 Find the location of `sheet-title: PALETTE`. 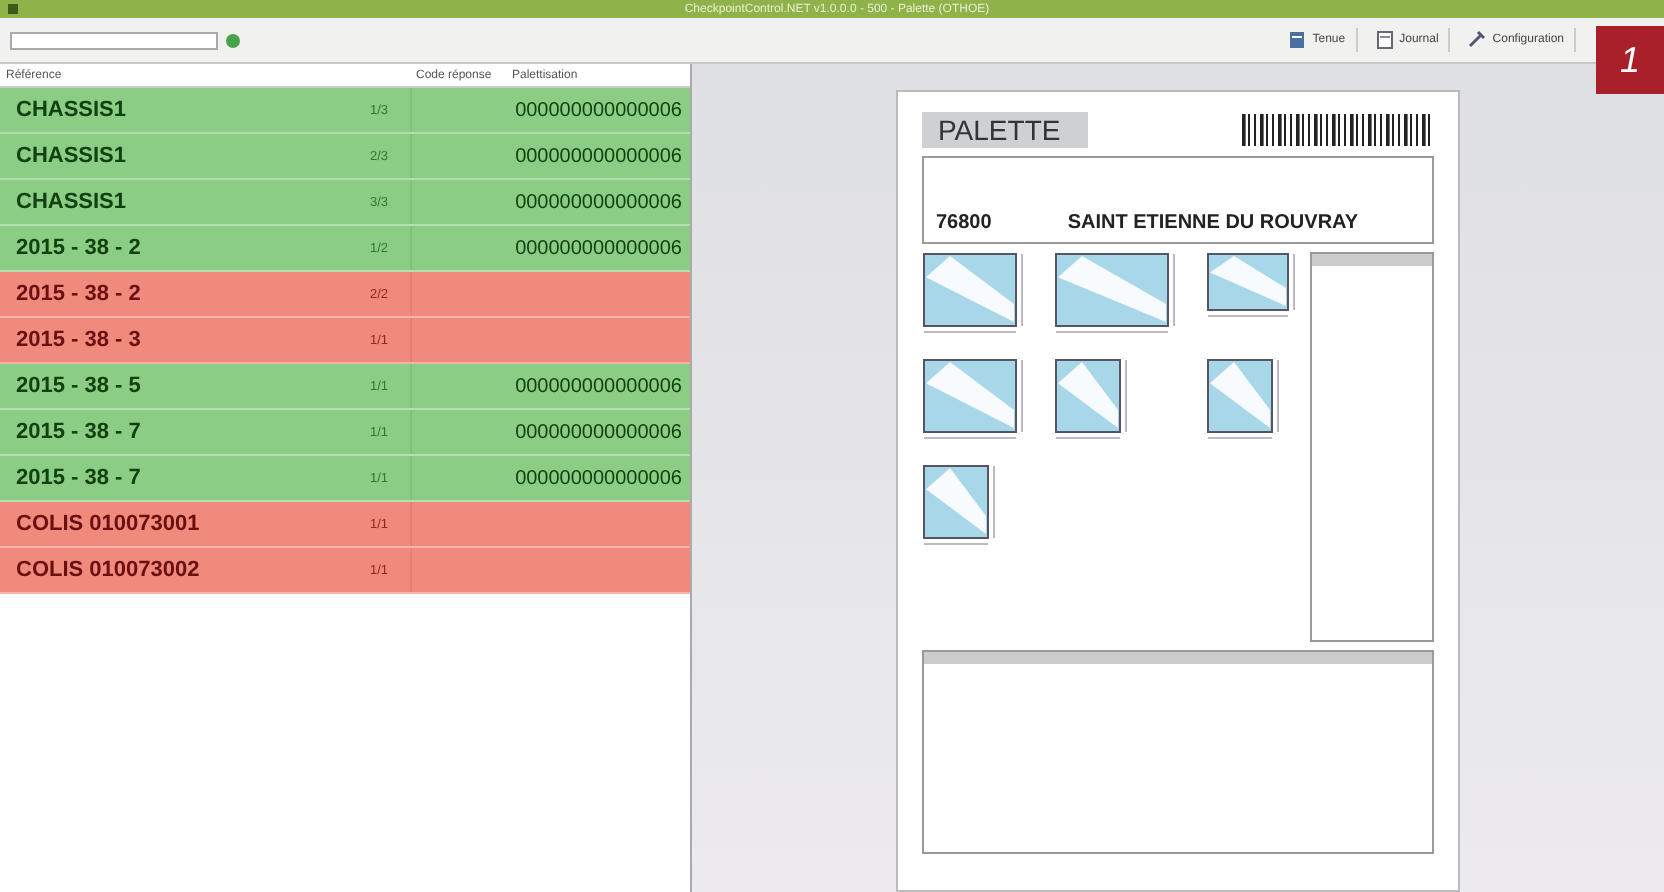

sheet-title: PALETTE is located at coordinates (1005, 130).